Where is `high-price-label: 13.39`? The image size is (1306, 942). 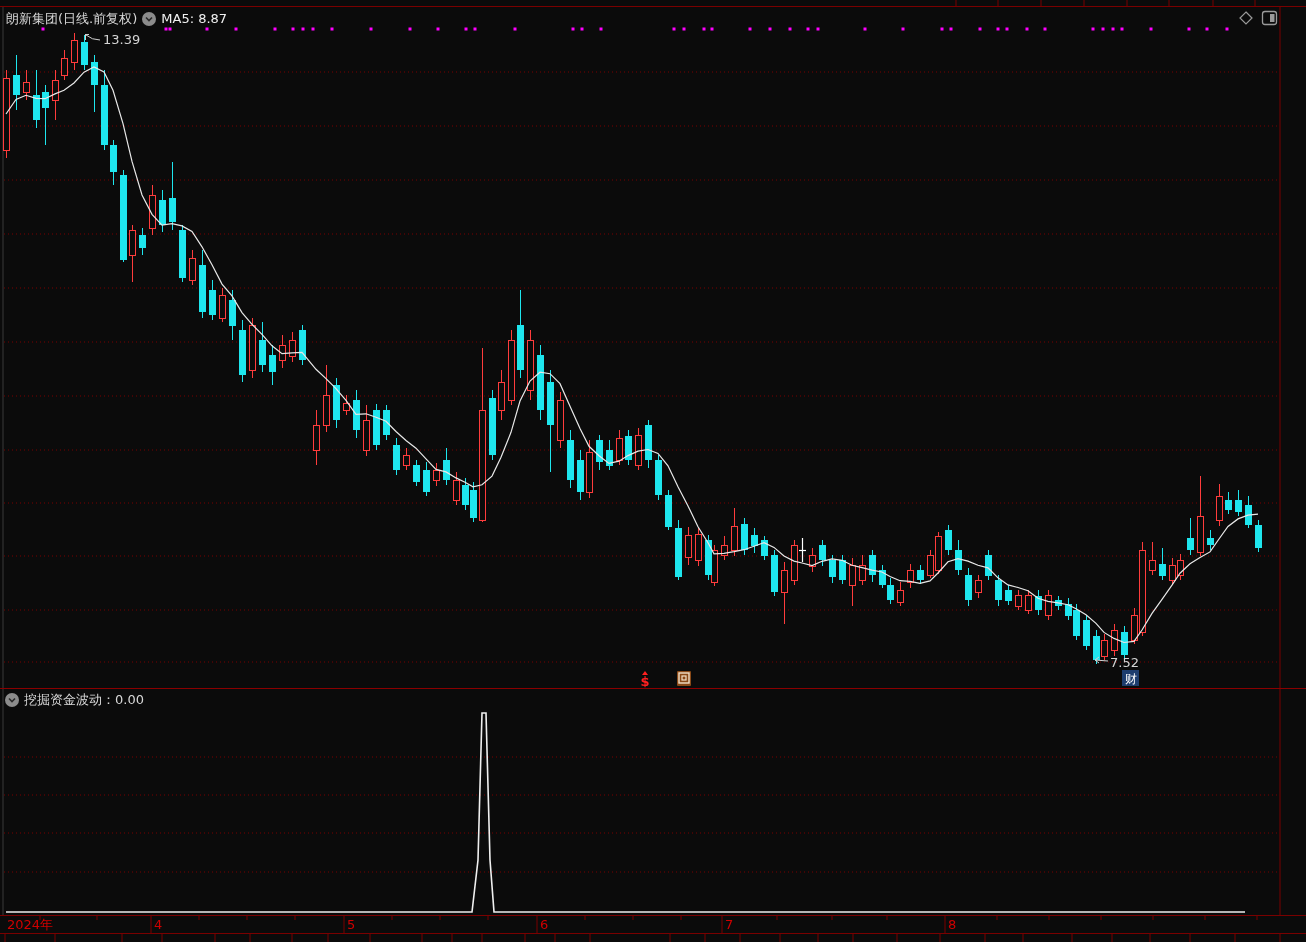 high-price-label: 13.39 is located at coordinates (122, 39).